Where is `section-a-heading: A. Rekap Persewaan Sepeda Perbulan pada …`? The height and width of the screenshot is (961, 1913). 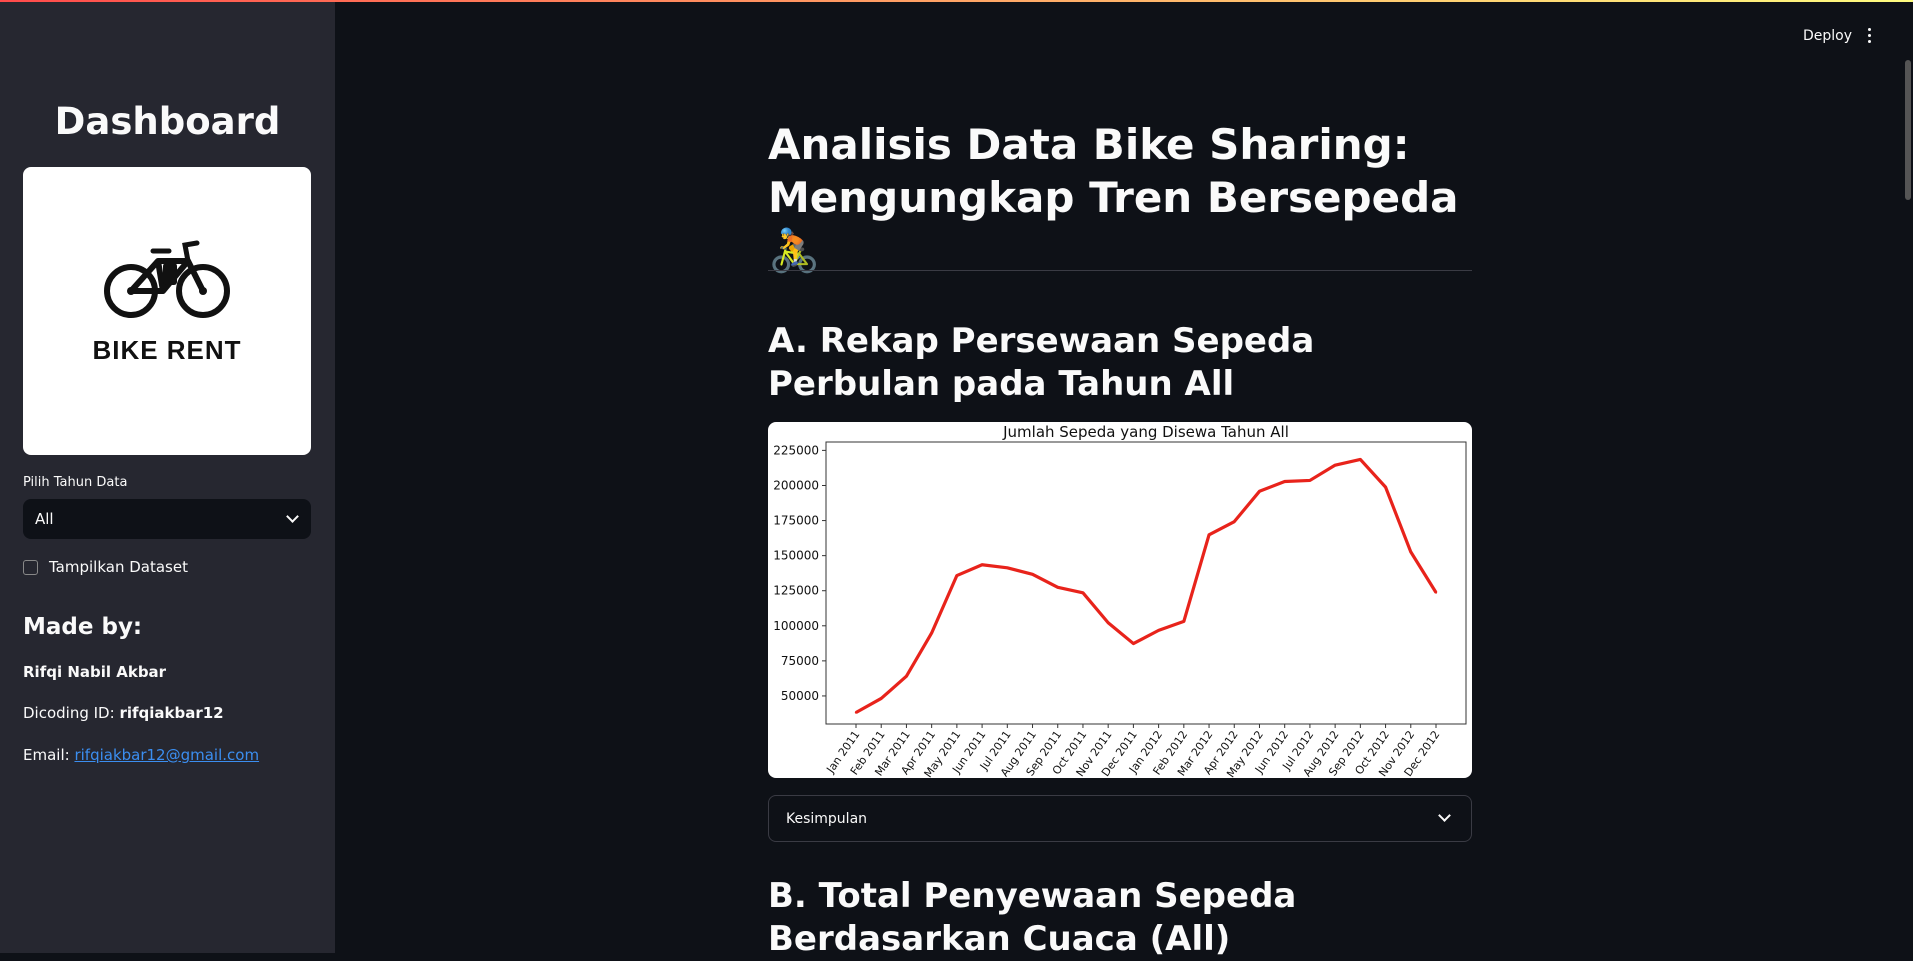 section-a-heading: A. Rekap Persewaan Sepeda Perbulan pada … is located at coordinates (1041, 362).